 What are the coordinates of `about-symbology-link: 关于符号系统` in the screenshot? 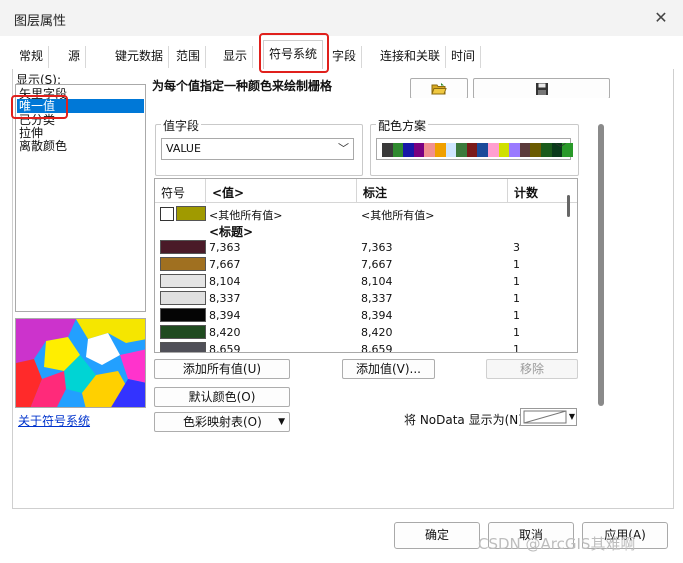 It's located at (54, 420).